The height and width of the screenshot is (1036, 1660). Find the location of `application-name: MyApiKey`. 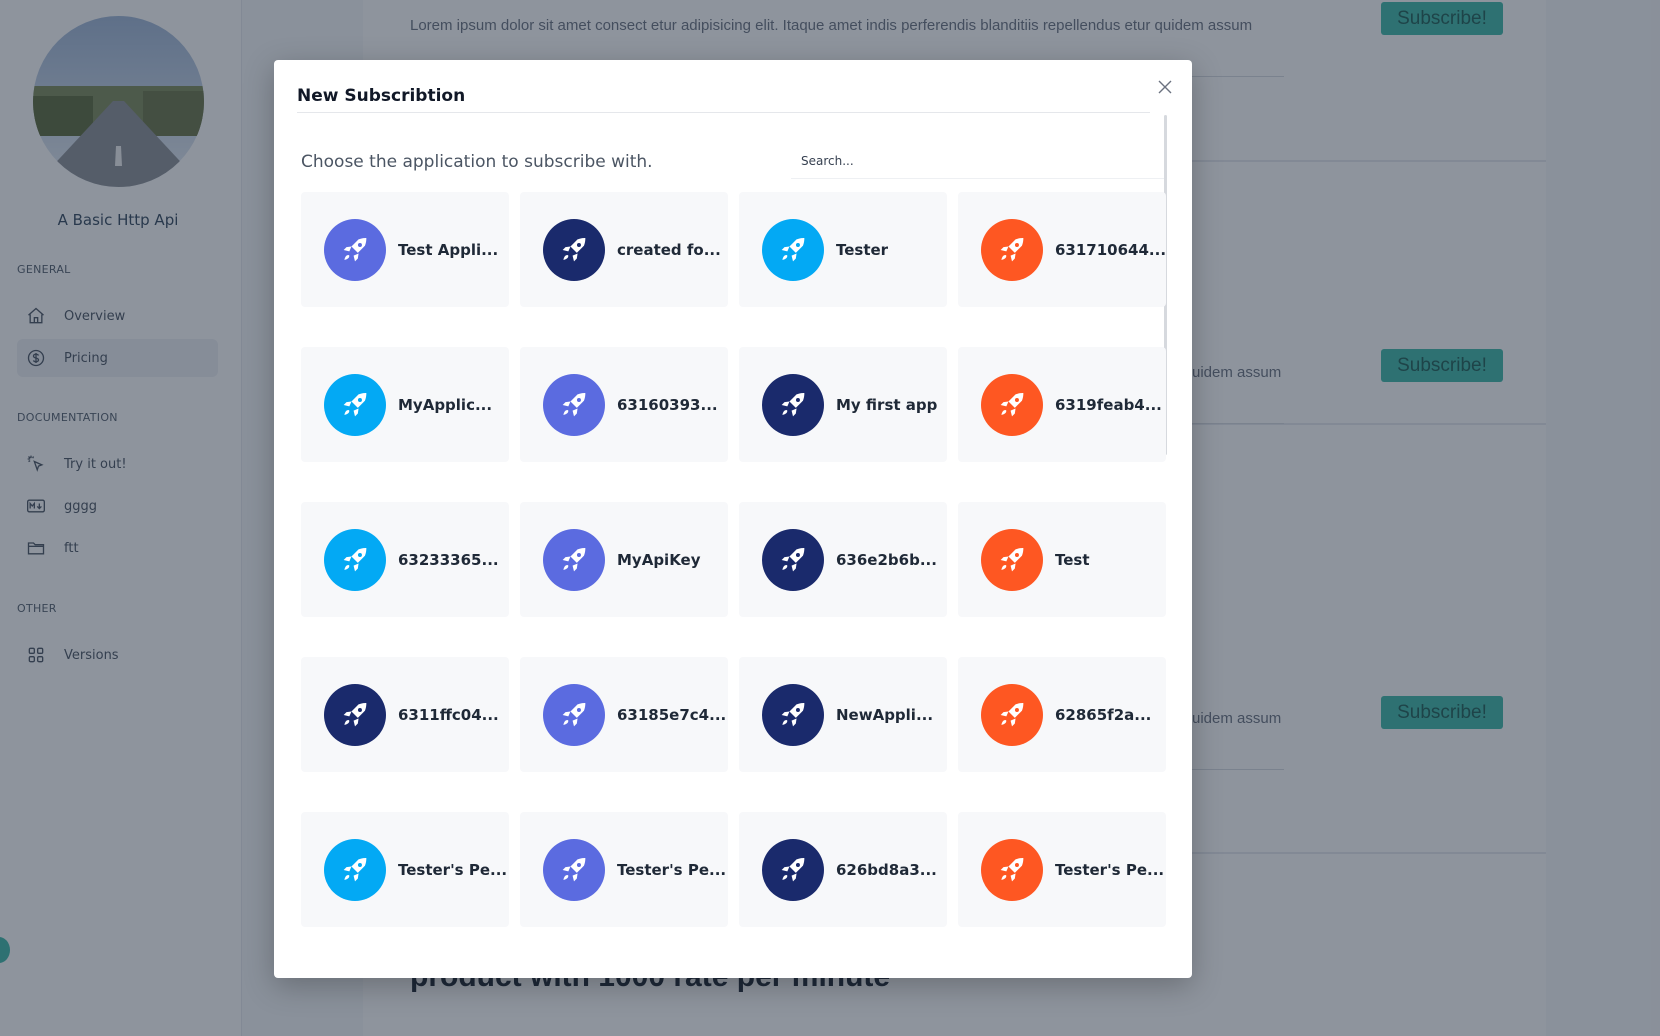

application-name: MyApiKey is located at coordinates (659, 559).